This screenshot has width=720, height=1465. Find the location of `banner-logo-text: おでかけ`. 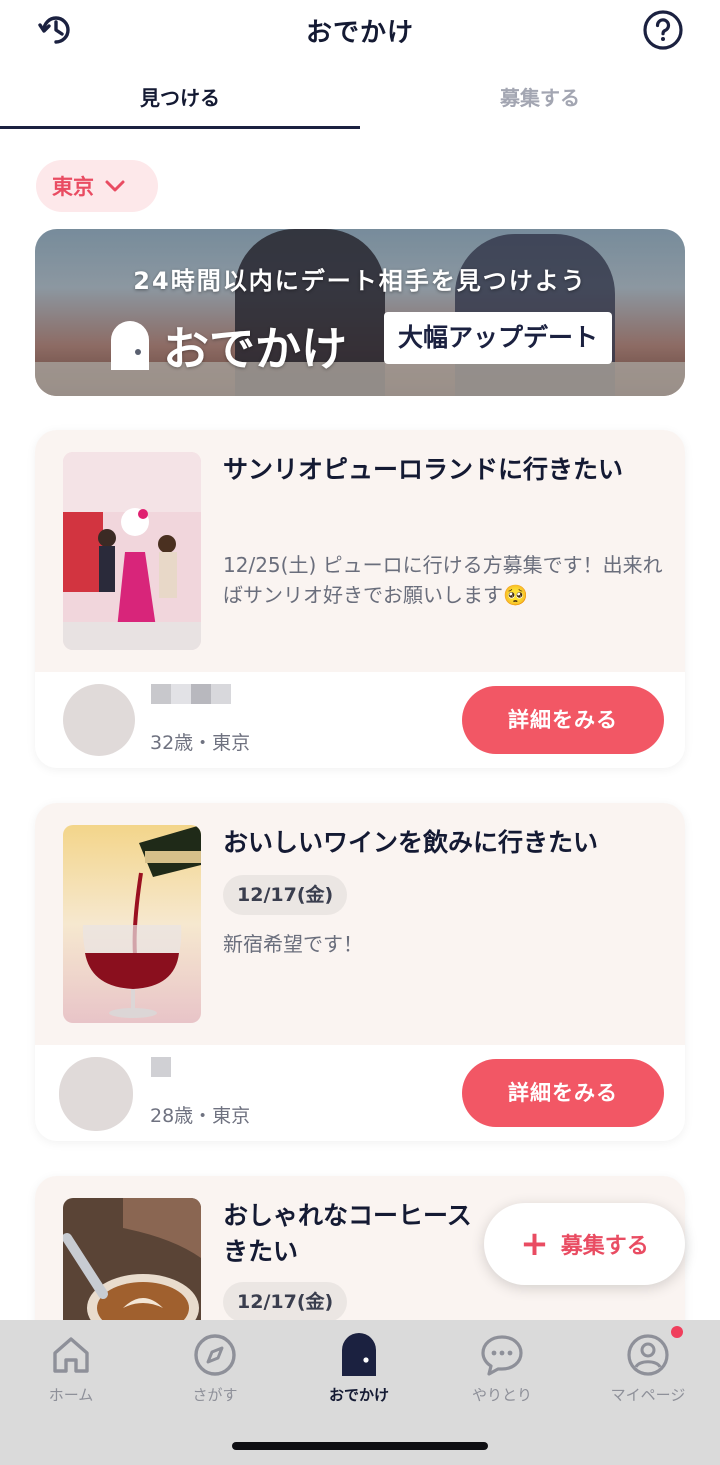

banner-logo-text: おでかけ is located at coordinates (255, 349).